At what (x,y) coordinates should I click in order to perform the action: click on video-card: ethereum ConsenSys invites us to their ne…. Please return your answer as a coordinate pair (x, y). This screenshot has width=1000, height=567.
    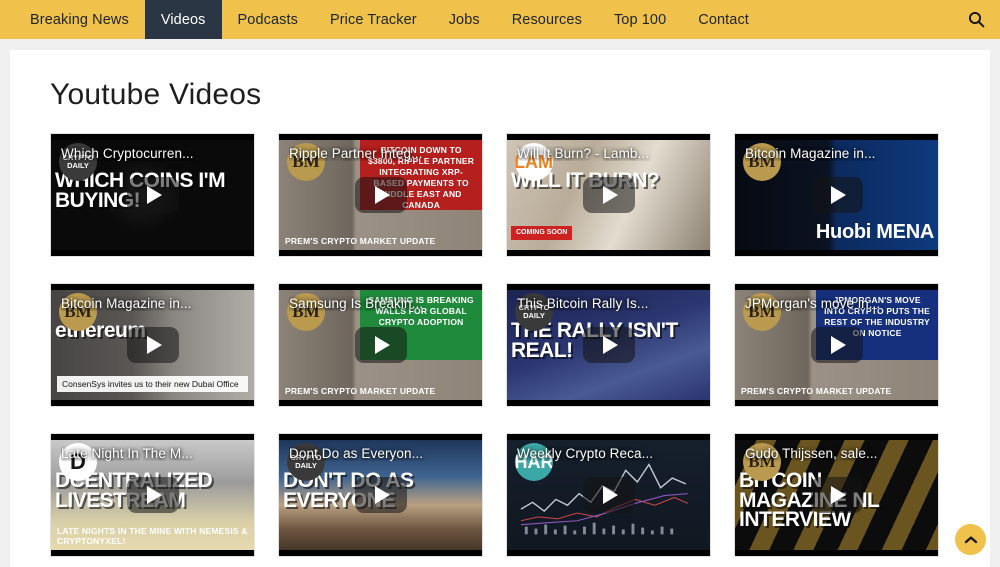
    Looking at the image, I should click on (152, 345).